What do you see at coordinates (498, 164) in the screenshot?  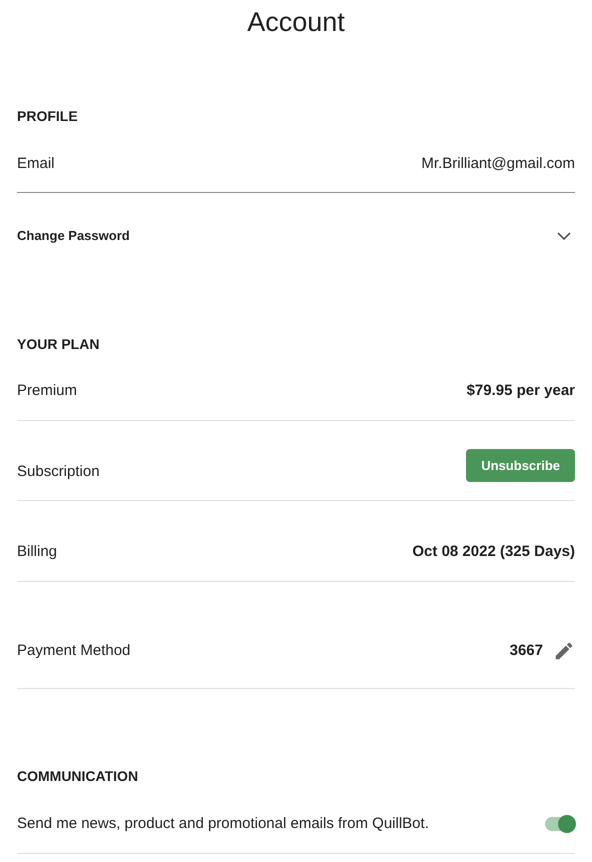 I see `email-value: Mr.Brilliant@gmail.com` at bounding box center [498, 164].